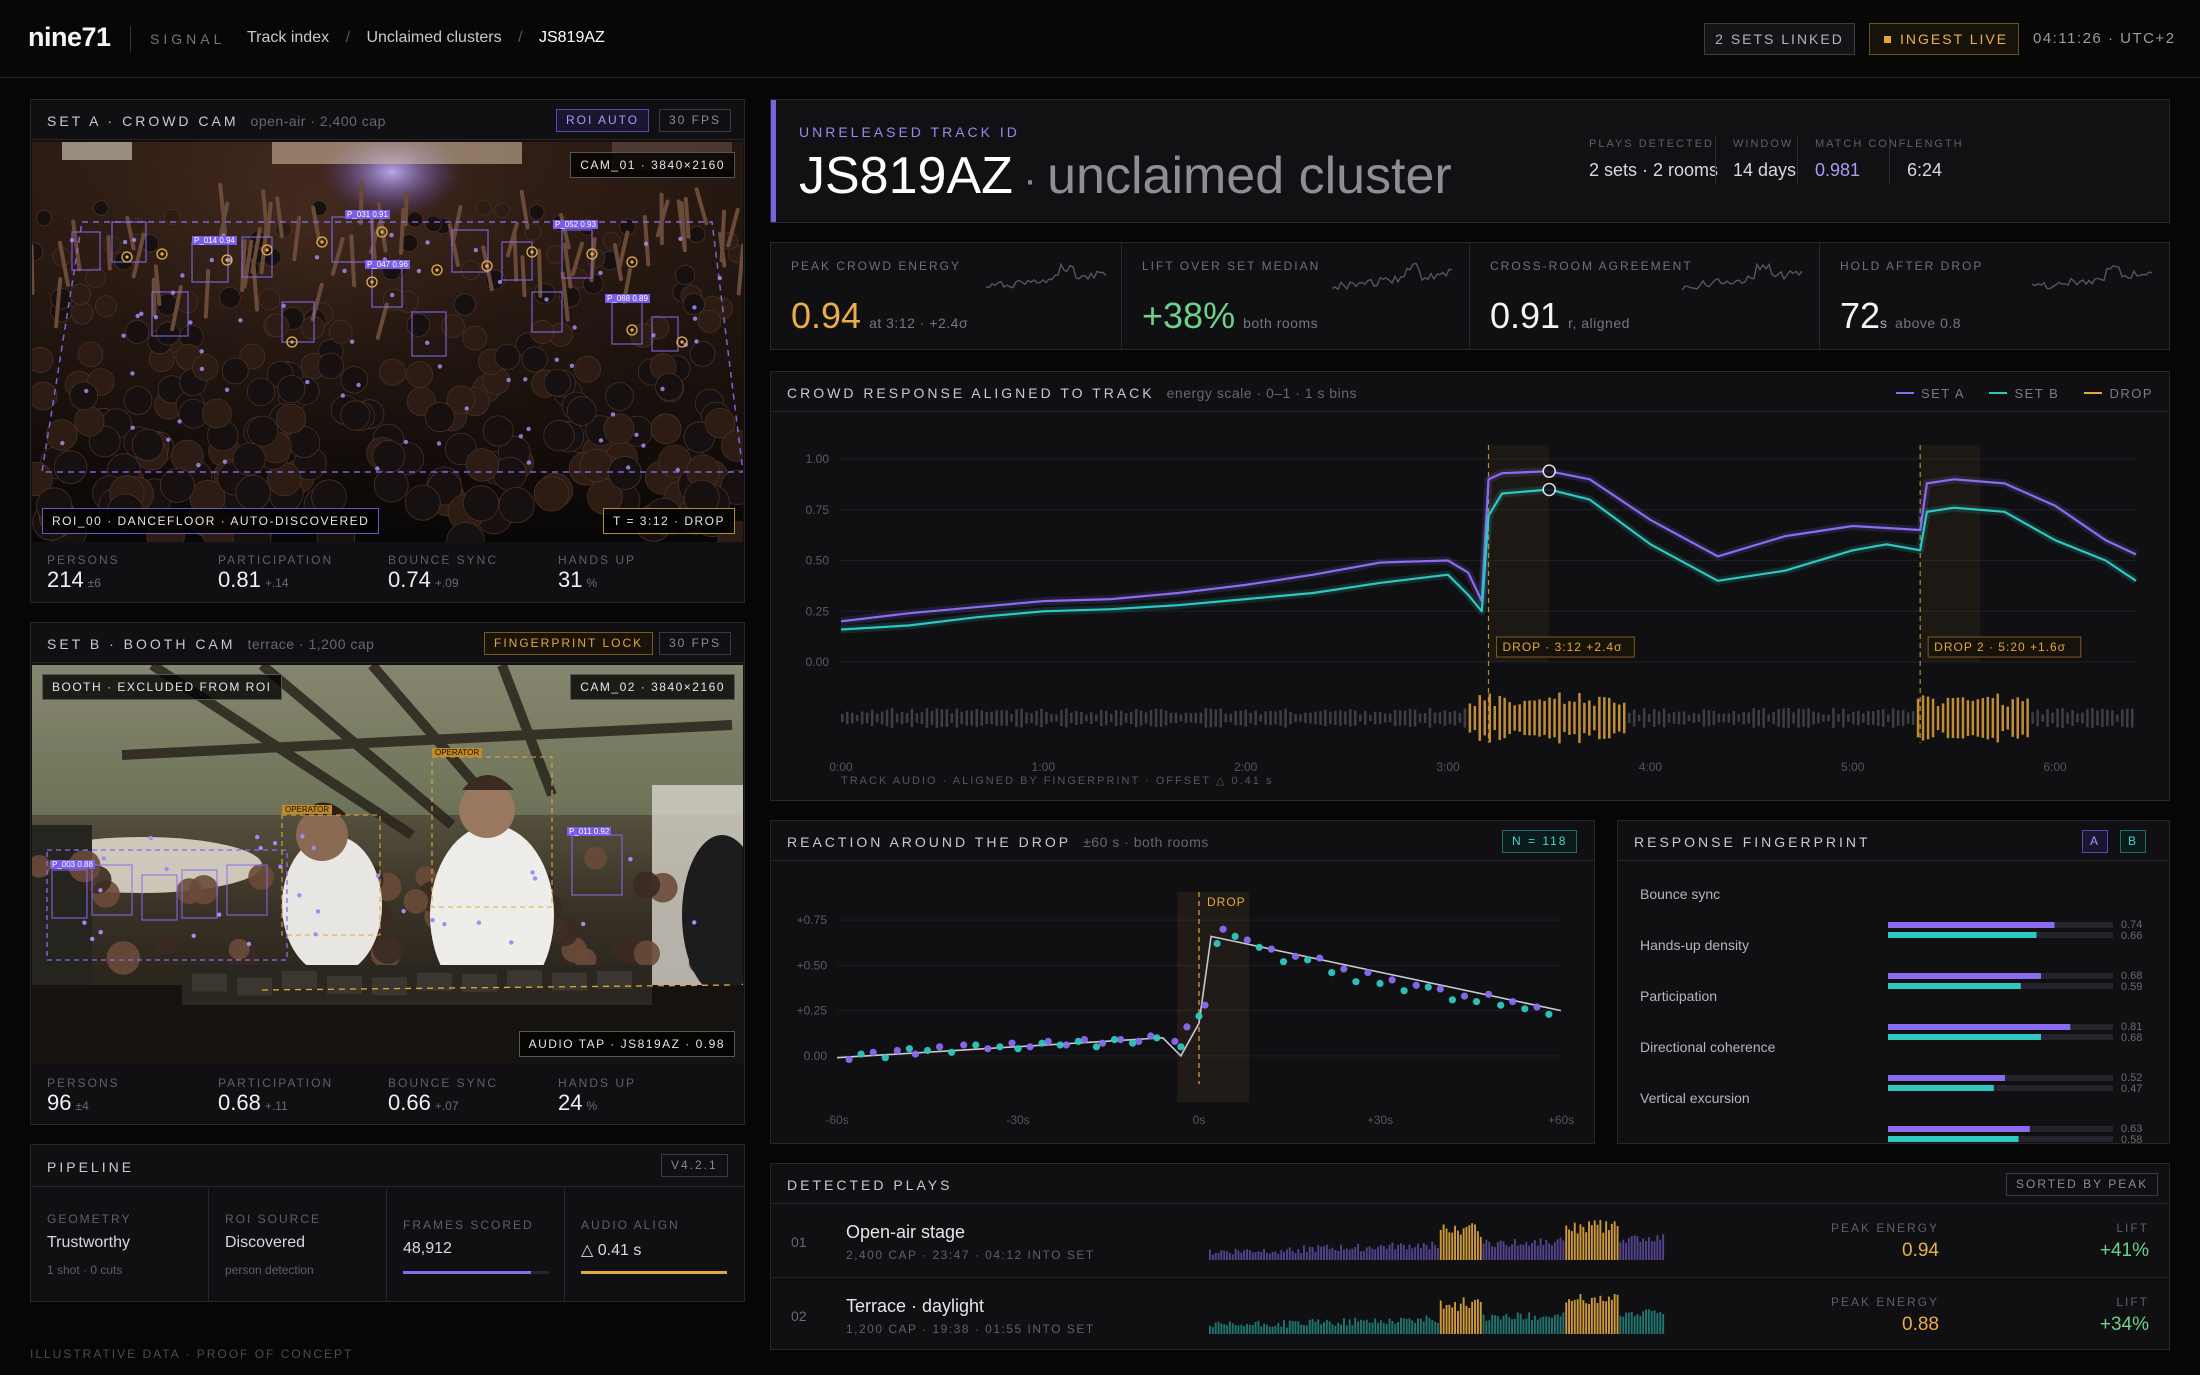 The image size is (2200, 1375). What do you see at coordinates (298, 1244) in the screenshot?
I see `pipeline-cell-roi: ROI SOURCE Discovered person detection` at bounding box center [298, 1244].